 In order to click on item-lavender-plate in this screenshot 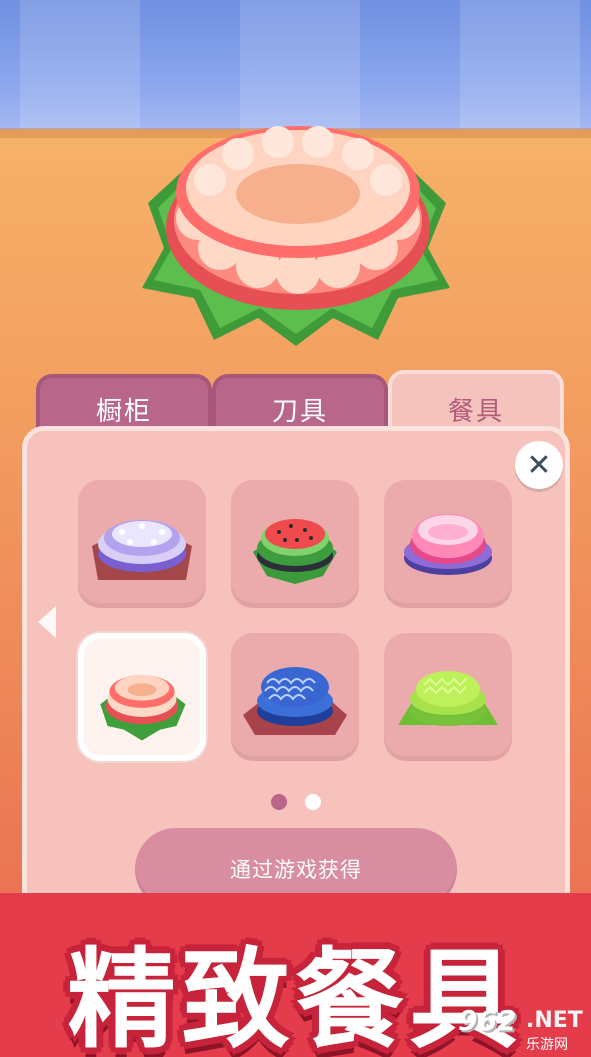, I will do `click(142, 544)`.